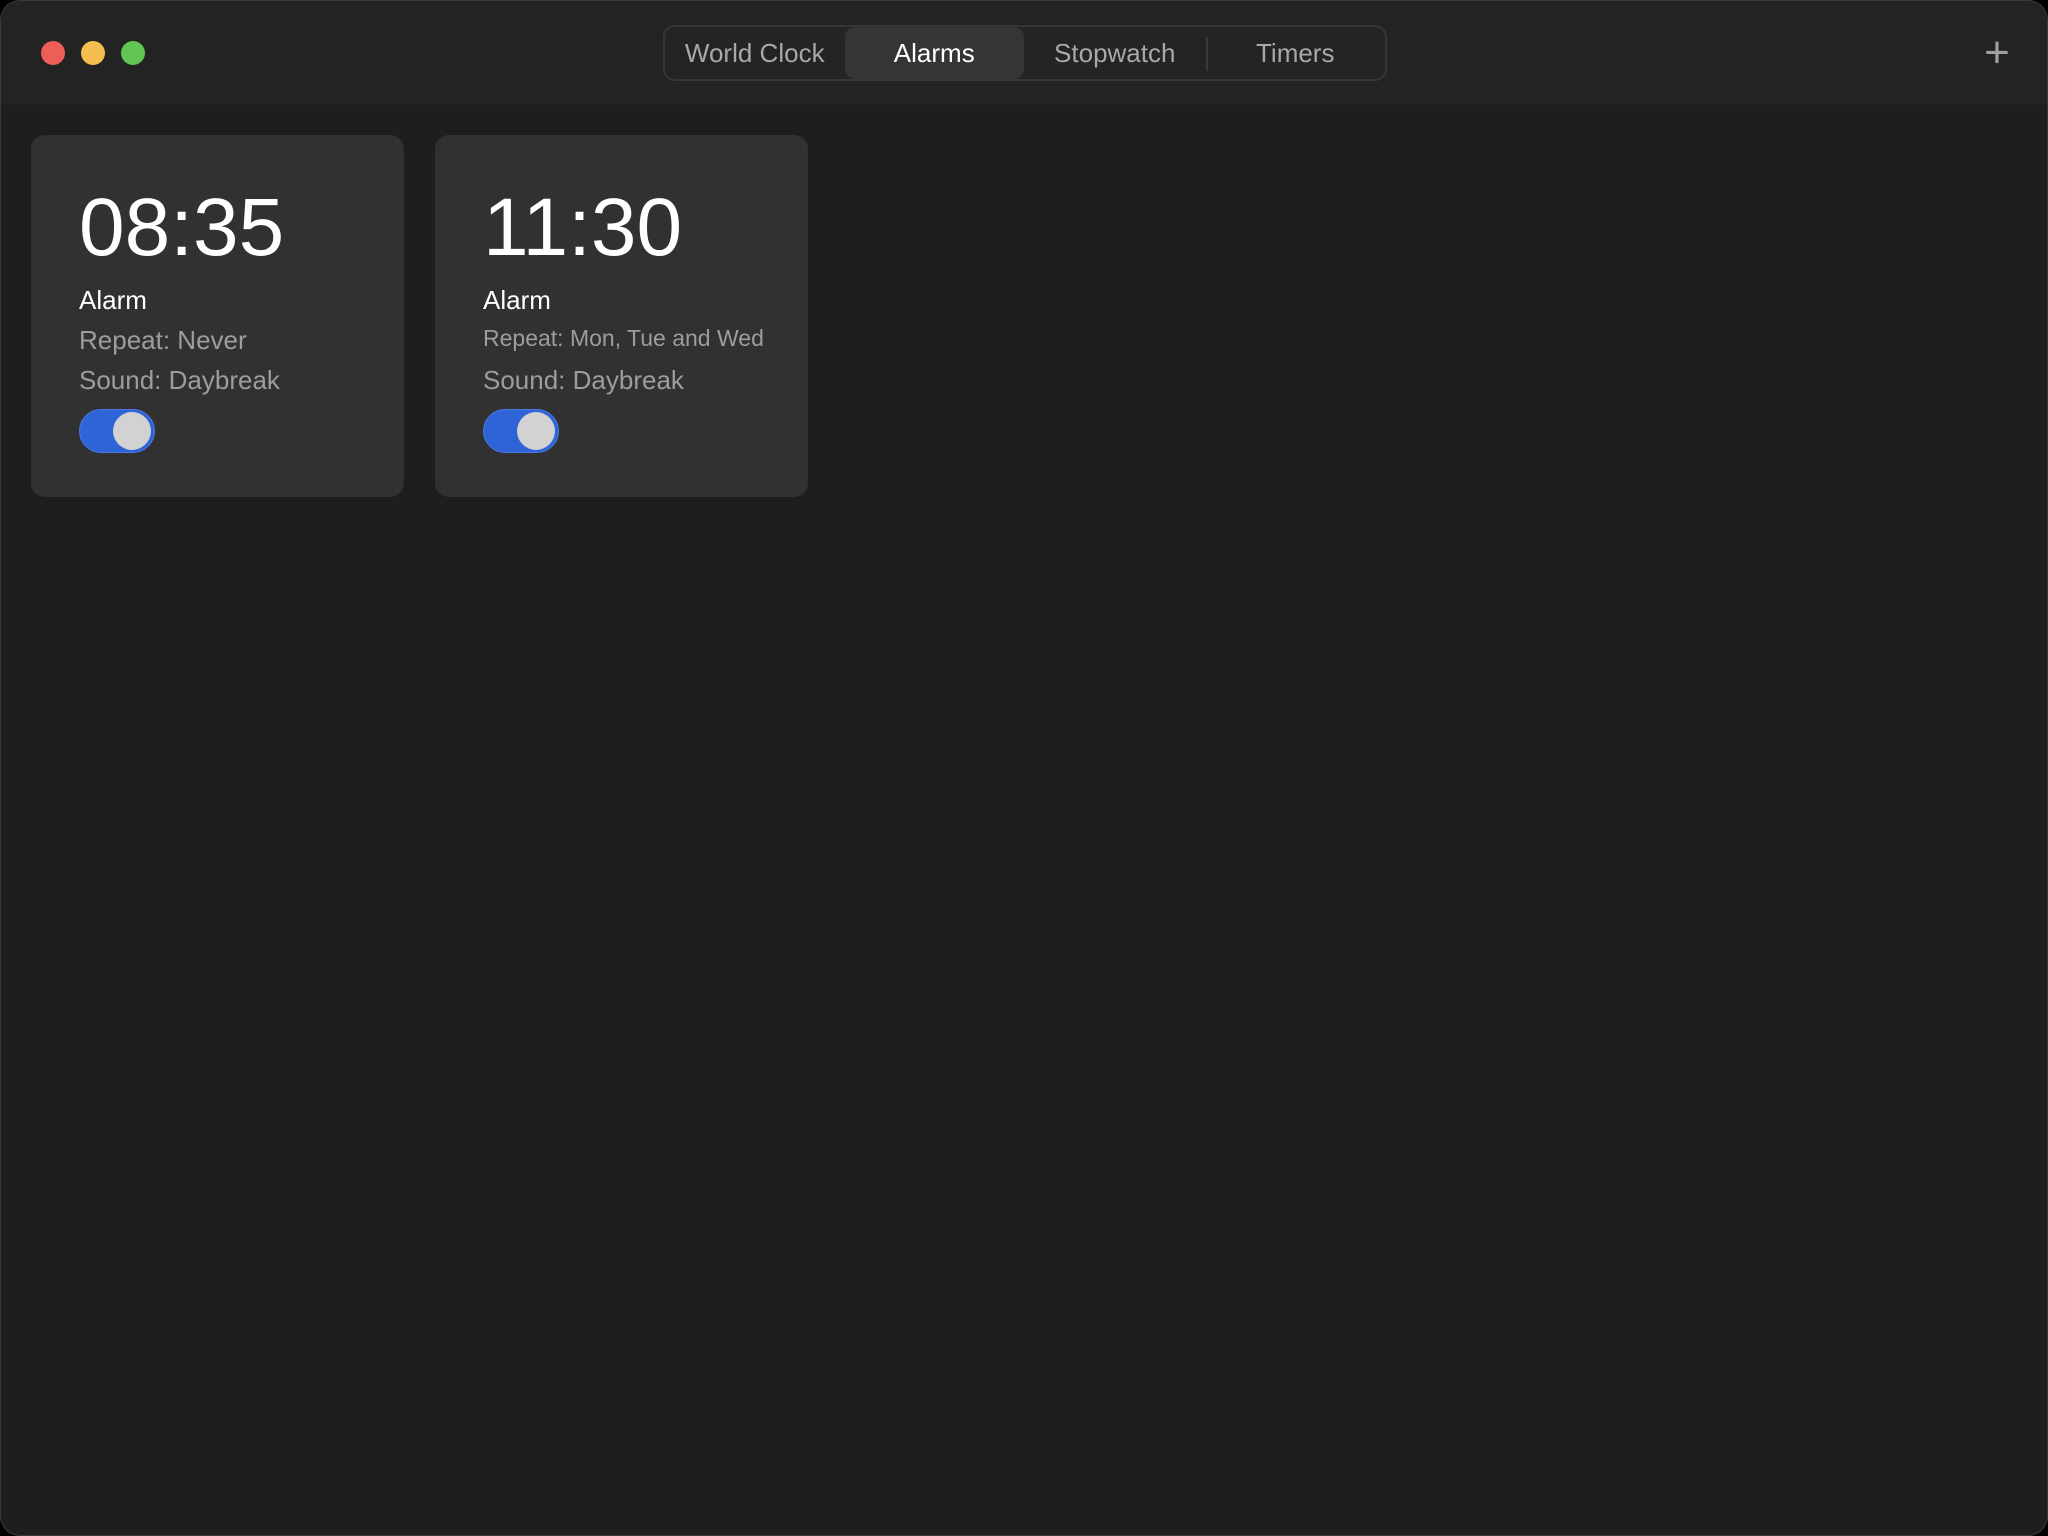 This screenshot has width=2048, height=1536. Describe the element at coordinates (1295, 53) in the screenshot. I see `tab-timers: Timers` at that location.